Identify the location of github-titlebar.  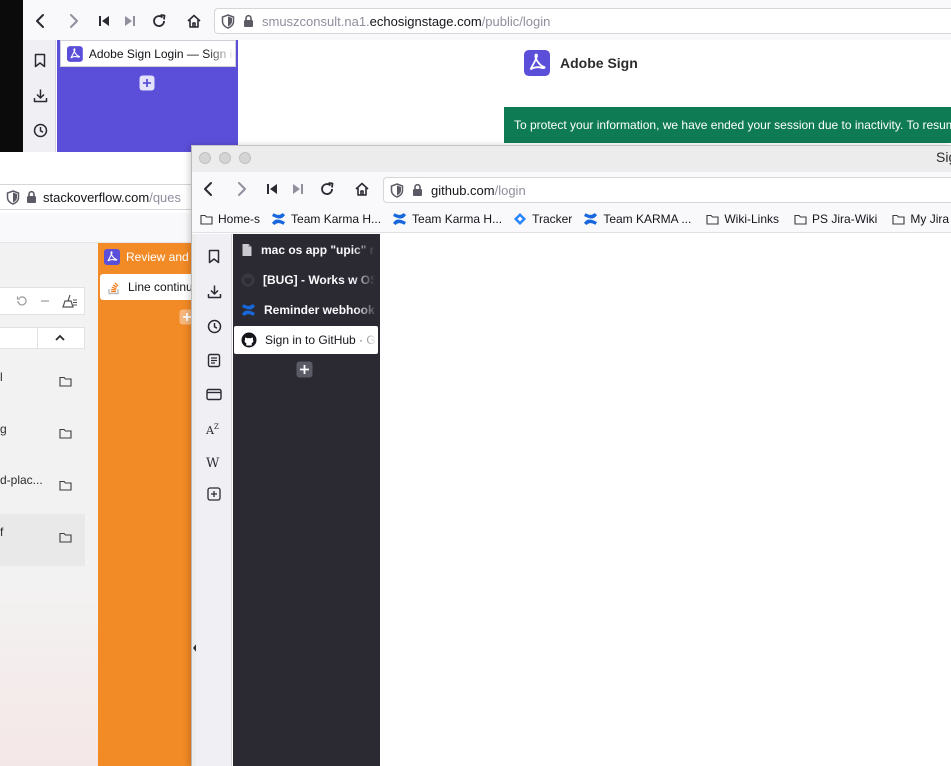
(571, 159).